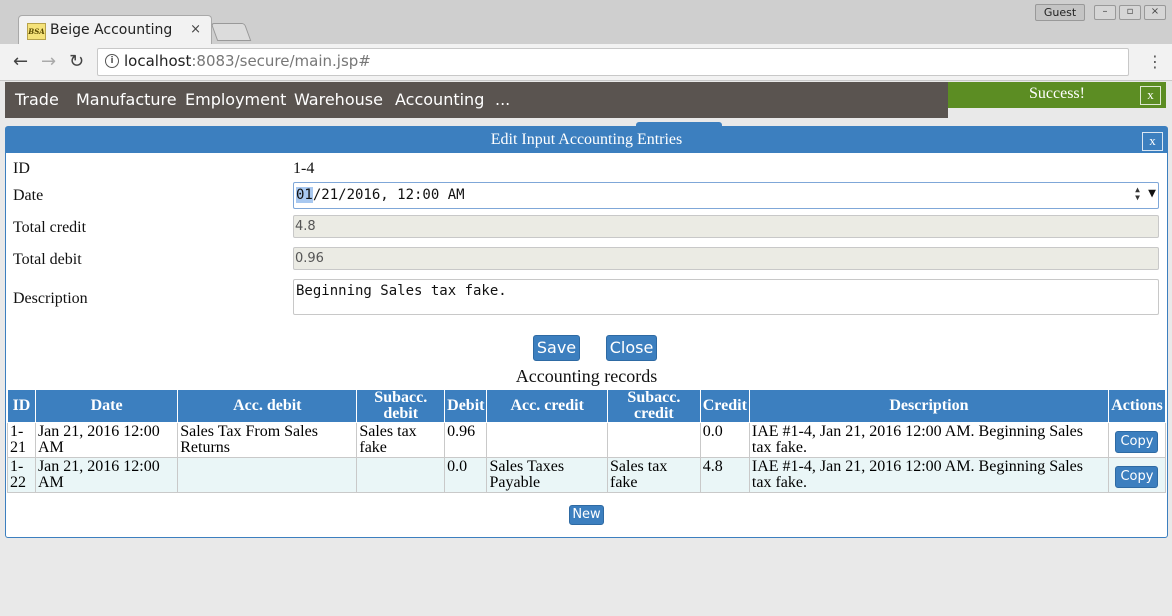 The width and height of the screenshot is (1172, 616). Describe the element at coordinates (586, 23) in the screenshot. I see `browser-titlebar: BSA Beige Accounting × Guest – ▫ ×` at that location.